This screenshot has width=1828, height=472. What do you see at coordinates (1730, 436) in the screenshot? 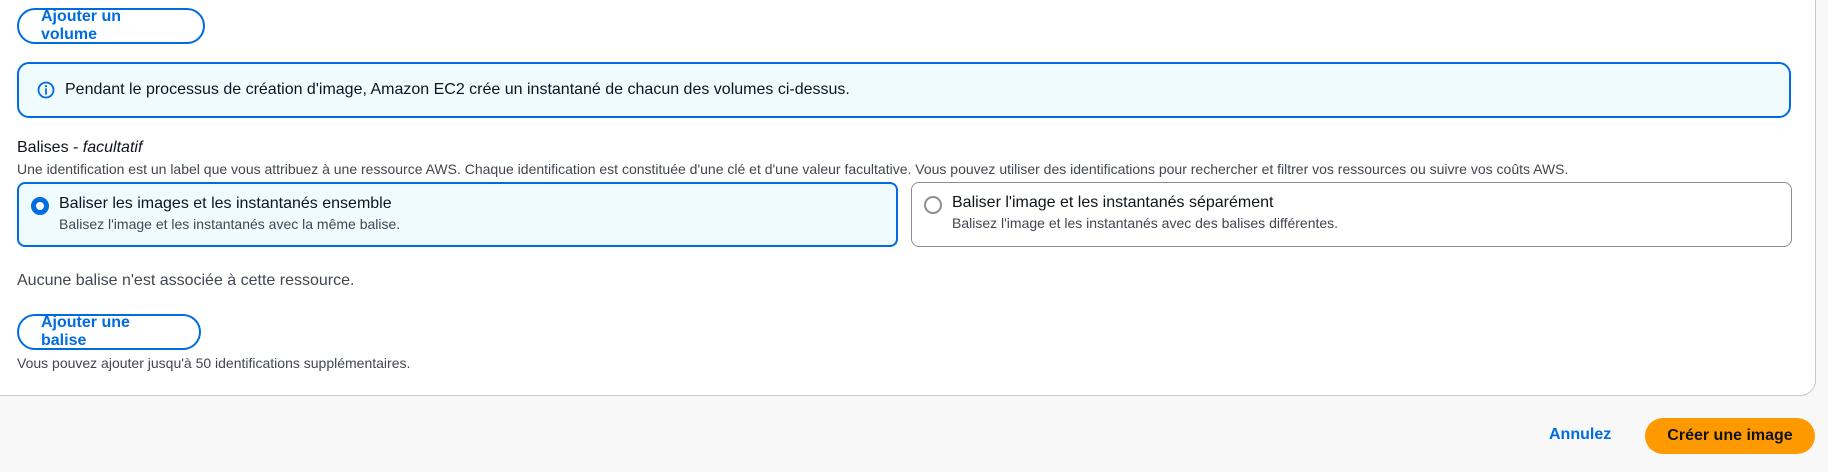
I see `create-image-button: Créer une image` at bounding box center [1730, 436].